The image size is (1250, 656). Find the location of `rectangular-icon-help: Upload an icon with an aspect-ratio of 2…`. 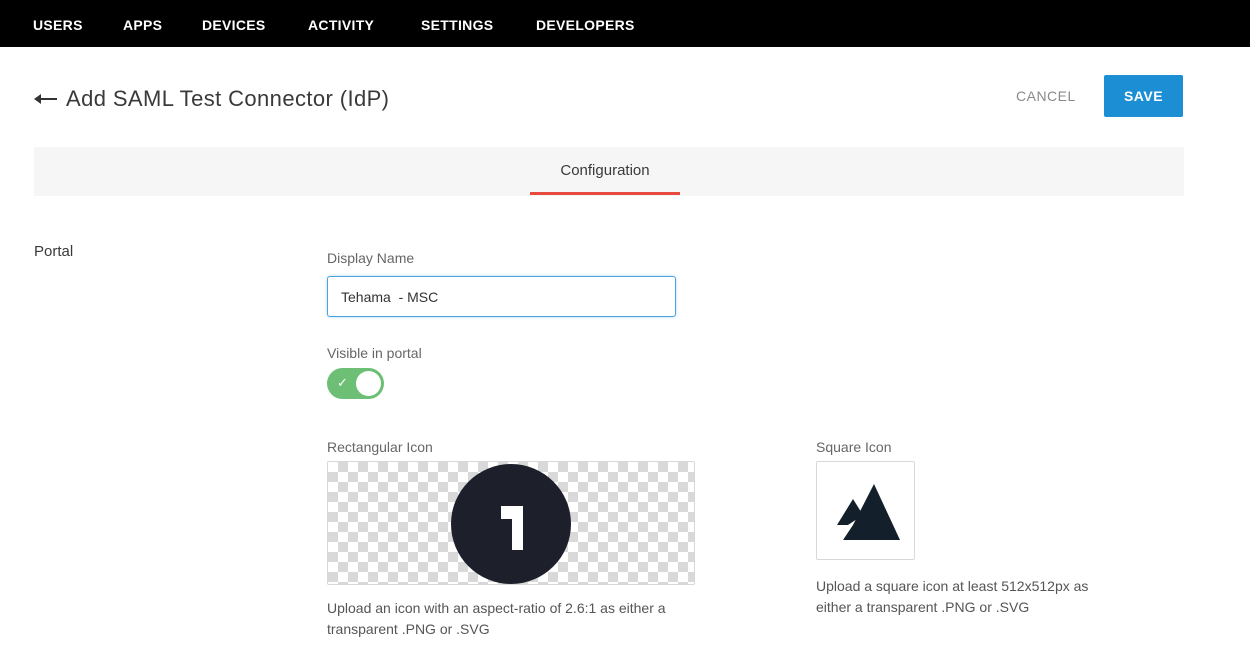

rectangular-icon-help: Upload an icon with an aspect-ratio of 2… is located at coordinates (496, 619).